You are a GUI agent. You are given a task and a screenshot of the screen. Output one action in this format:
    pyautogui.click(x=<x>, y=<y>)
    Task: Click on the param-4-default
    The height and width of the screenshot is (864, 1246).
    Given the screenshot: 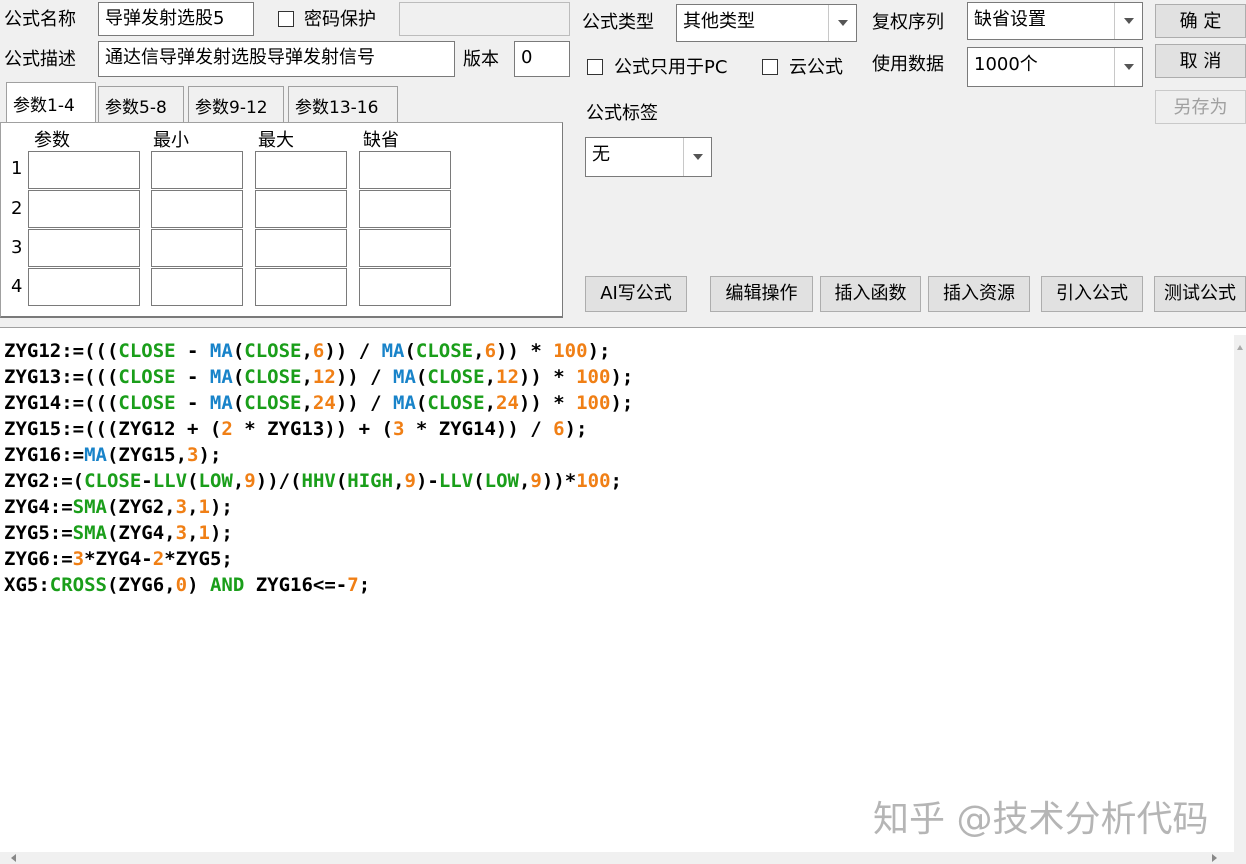 What is the action you would take?
    pyautogui.click(x=405, y=287)
    